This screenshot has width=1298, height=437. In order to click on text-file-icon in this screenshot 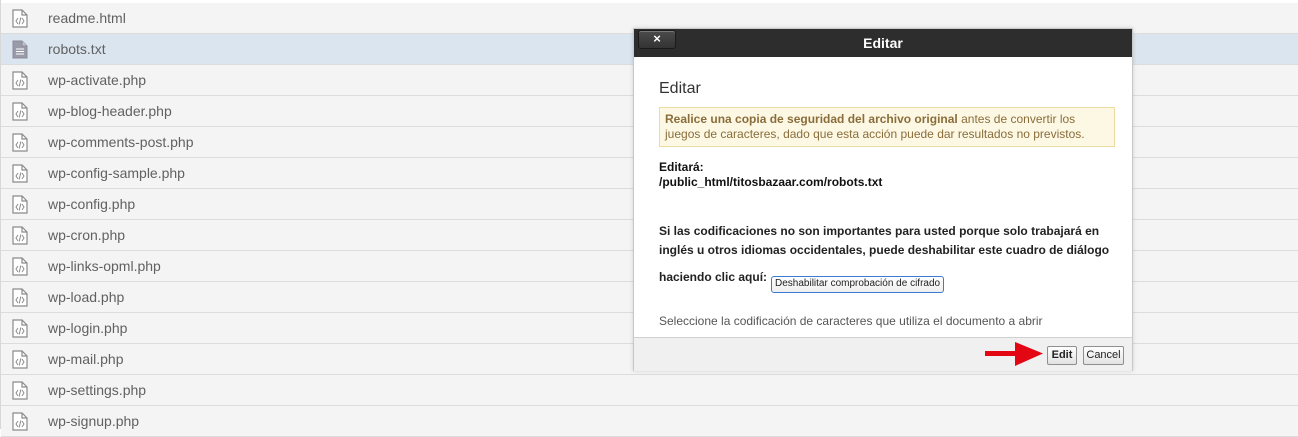, I will do `click(20, 49)`.